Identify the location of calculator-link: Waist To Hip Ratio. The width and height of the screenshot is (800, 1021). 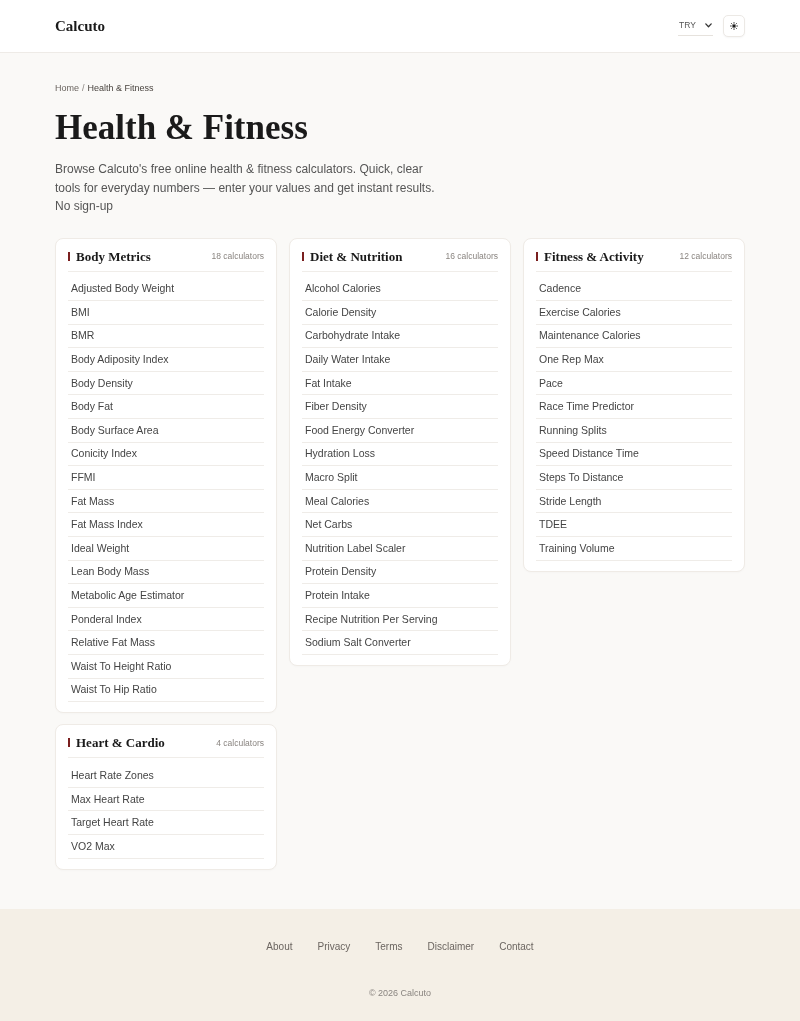
(112, 690).